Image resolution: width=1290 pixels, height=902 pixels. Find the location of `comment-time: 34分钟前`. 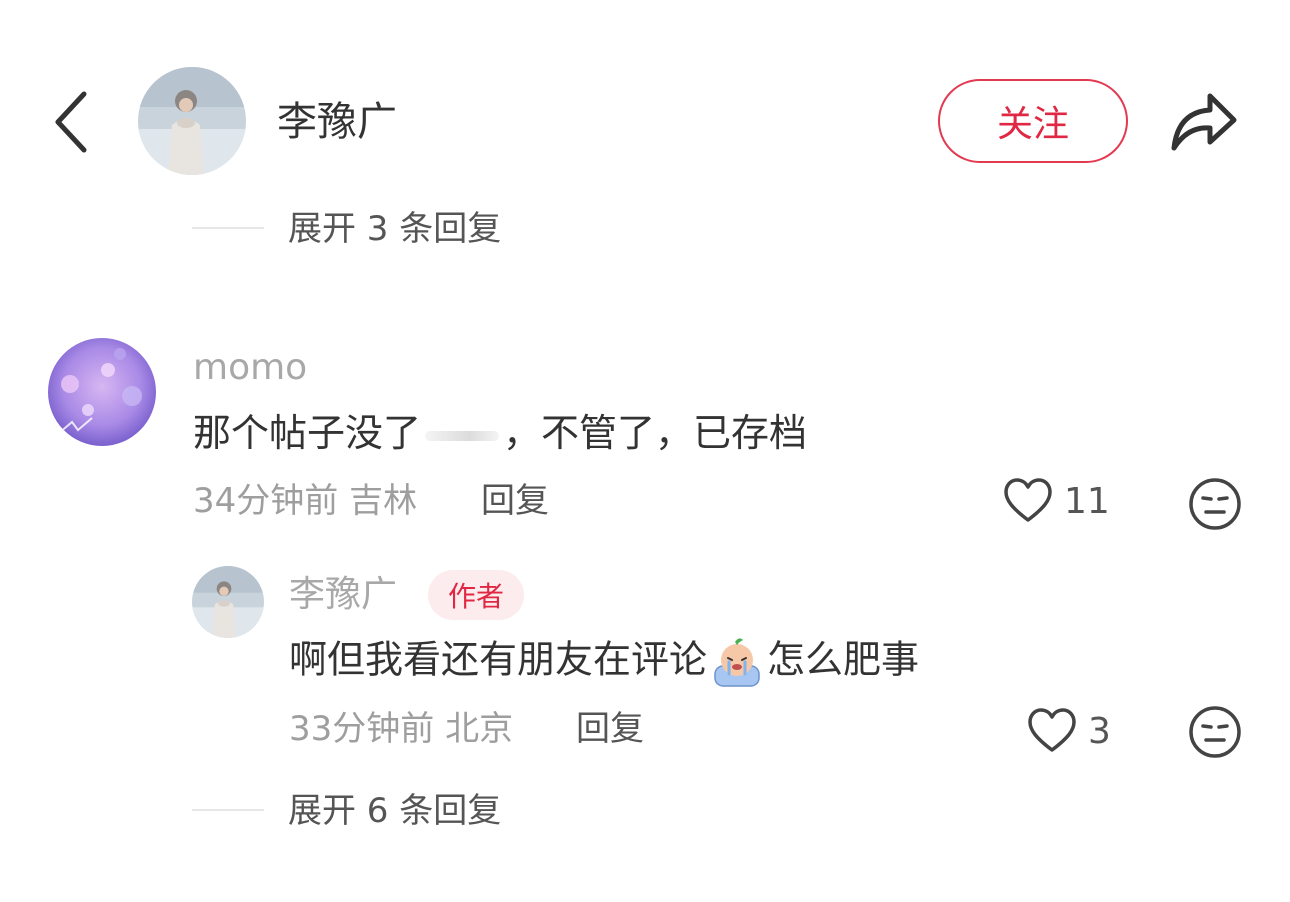

comment-time: 34分钟前 is located at coordinates (266, 501).